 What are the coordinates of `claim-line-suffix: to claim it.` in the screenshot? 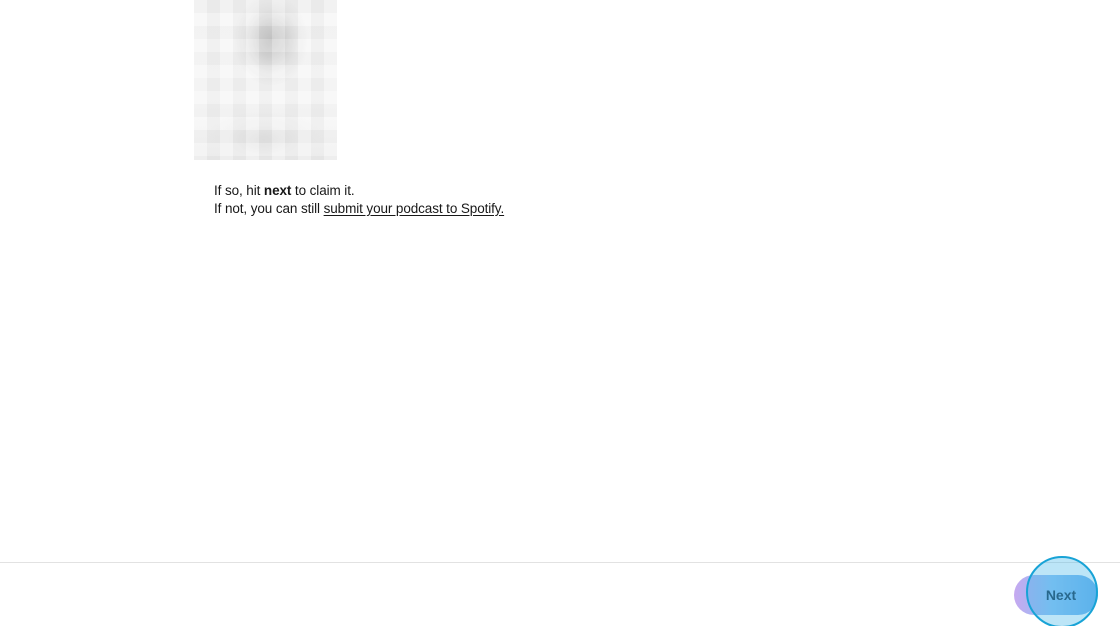 It's located at (323, 190).